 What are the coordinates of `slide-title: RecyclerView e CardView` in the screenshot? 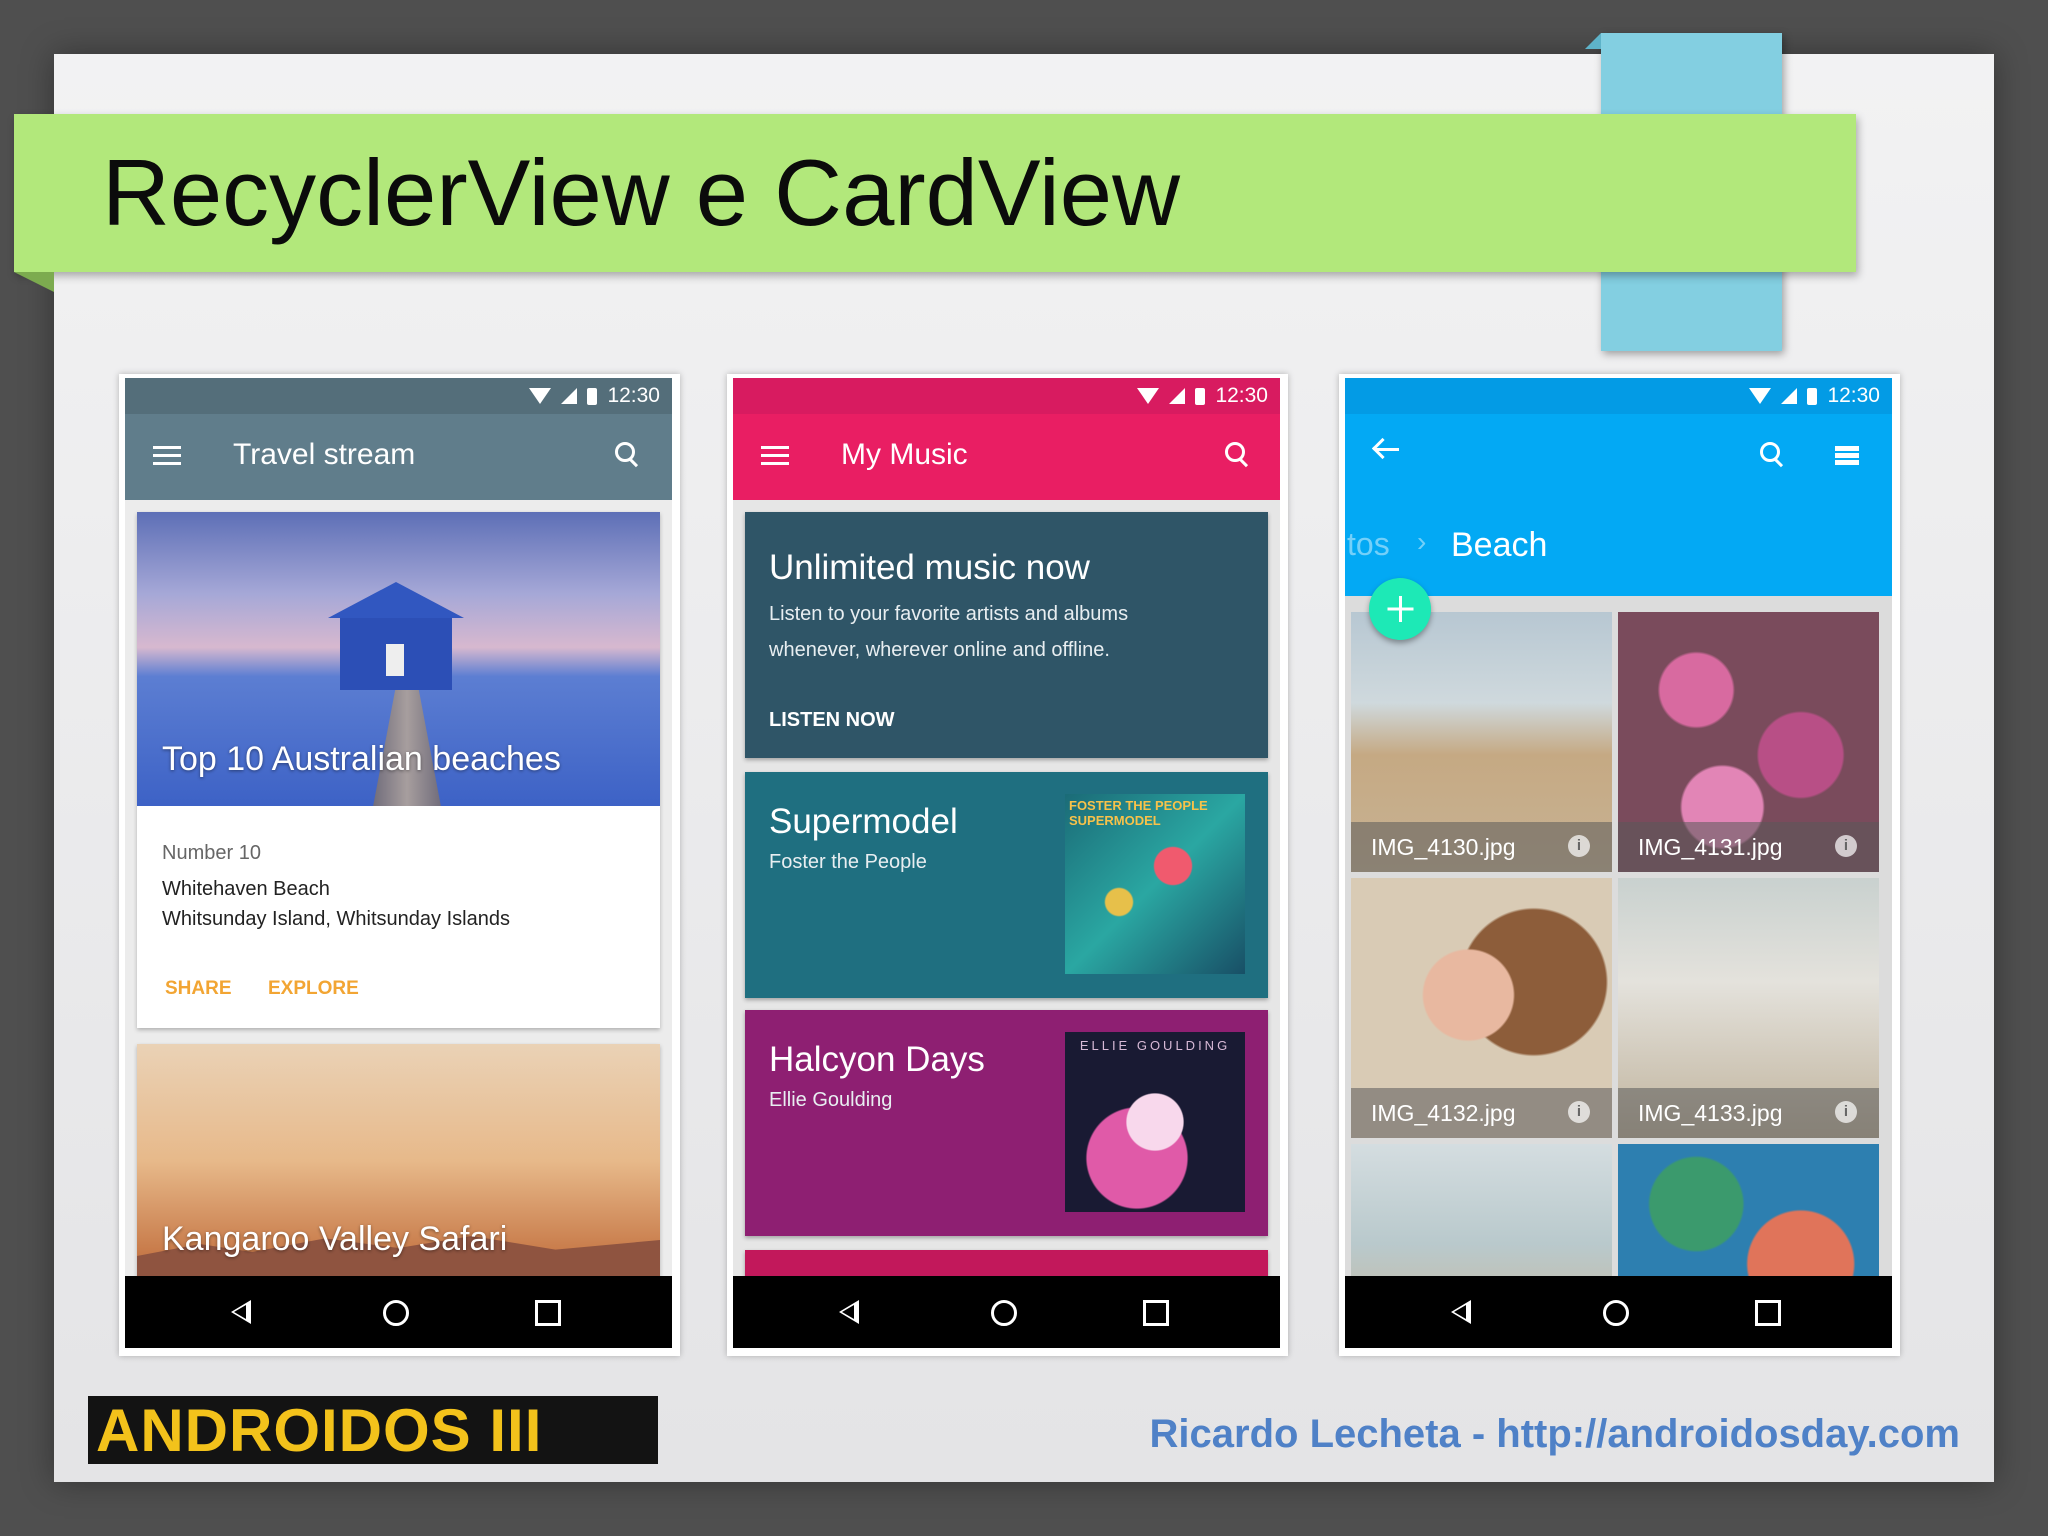 It's located at (641, 192).